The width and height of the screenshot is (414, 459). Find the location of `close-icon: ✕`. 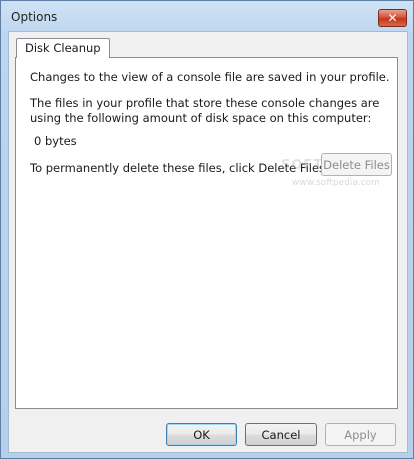

close-icon: ✕ is located at coordinates (392, 18).